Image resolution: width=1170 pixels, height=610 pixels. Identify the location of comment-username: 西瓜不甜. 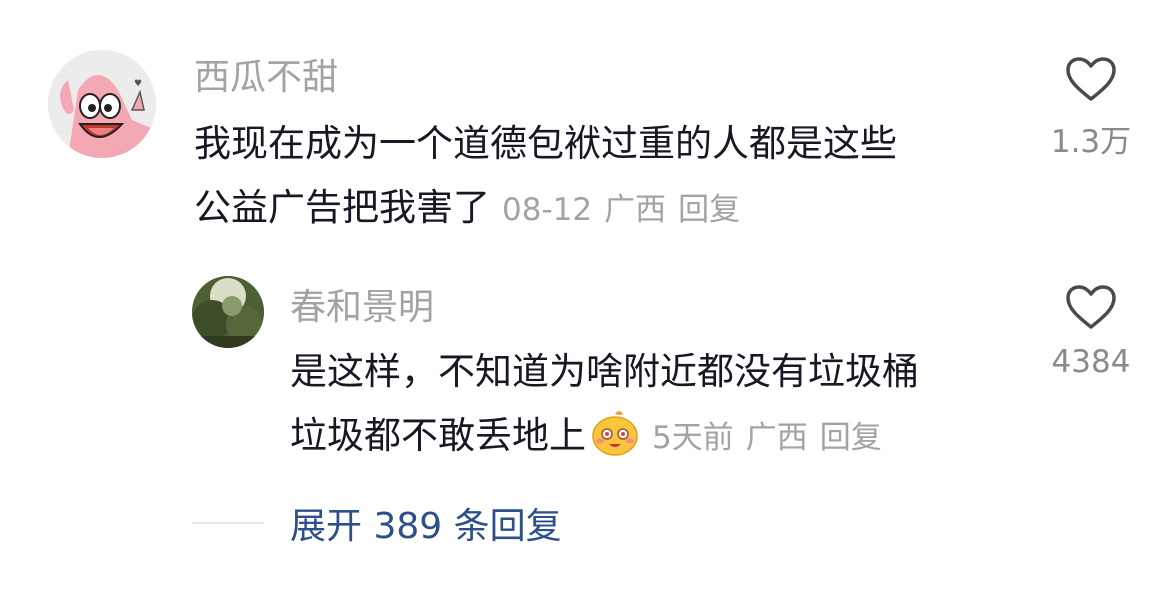
(266, 78).